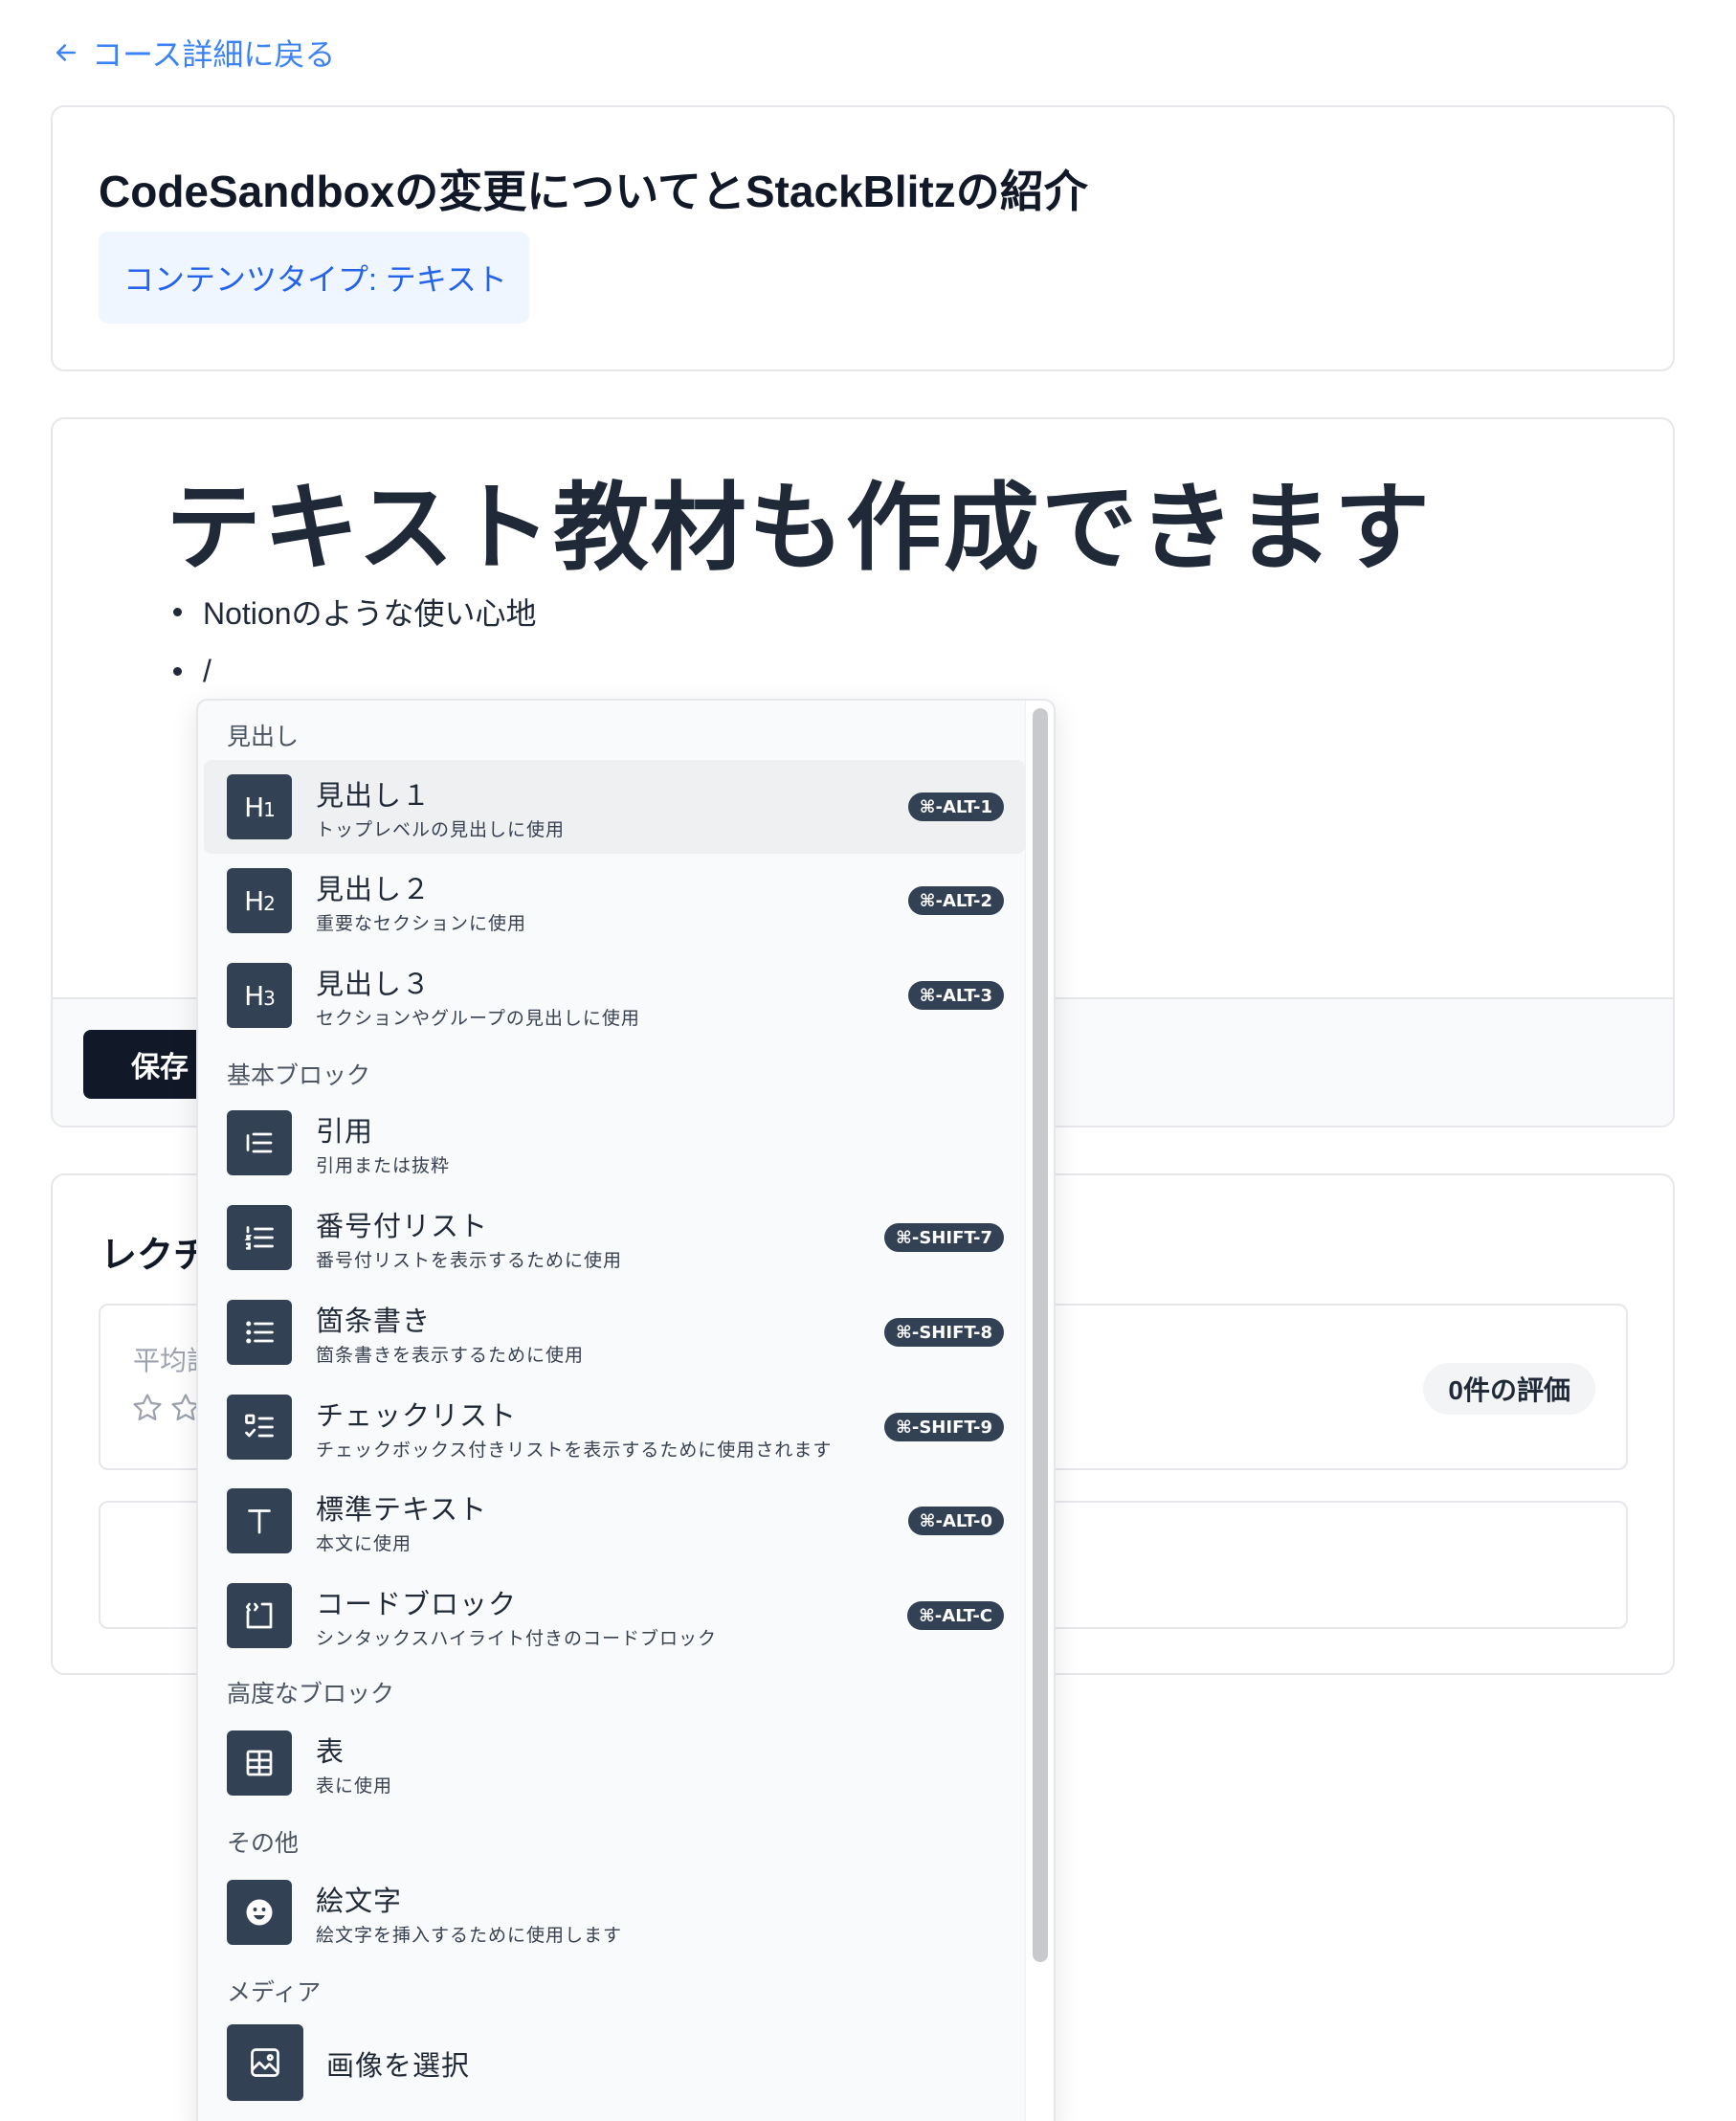 The height and width of the screenshot is (2121, 1736). Describe the element at coordinates (517, 1639) in the screenshot. I see `menu-item-desc: シンタックスハイライト付きのコードブロック` at that location.